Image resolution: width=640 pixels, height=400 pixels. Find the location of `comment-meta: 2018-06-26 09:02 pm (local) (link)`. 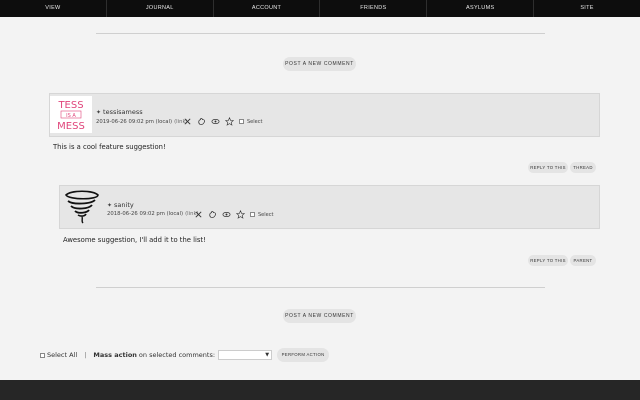

comment-meta: 2018-06-26 09:02 pm (local) (link) is located at coordinates (153, 214).